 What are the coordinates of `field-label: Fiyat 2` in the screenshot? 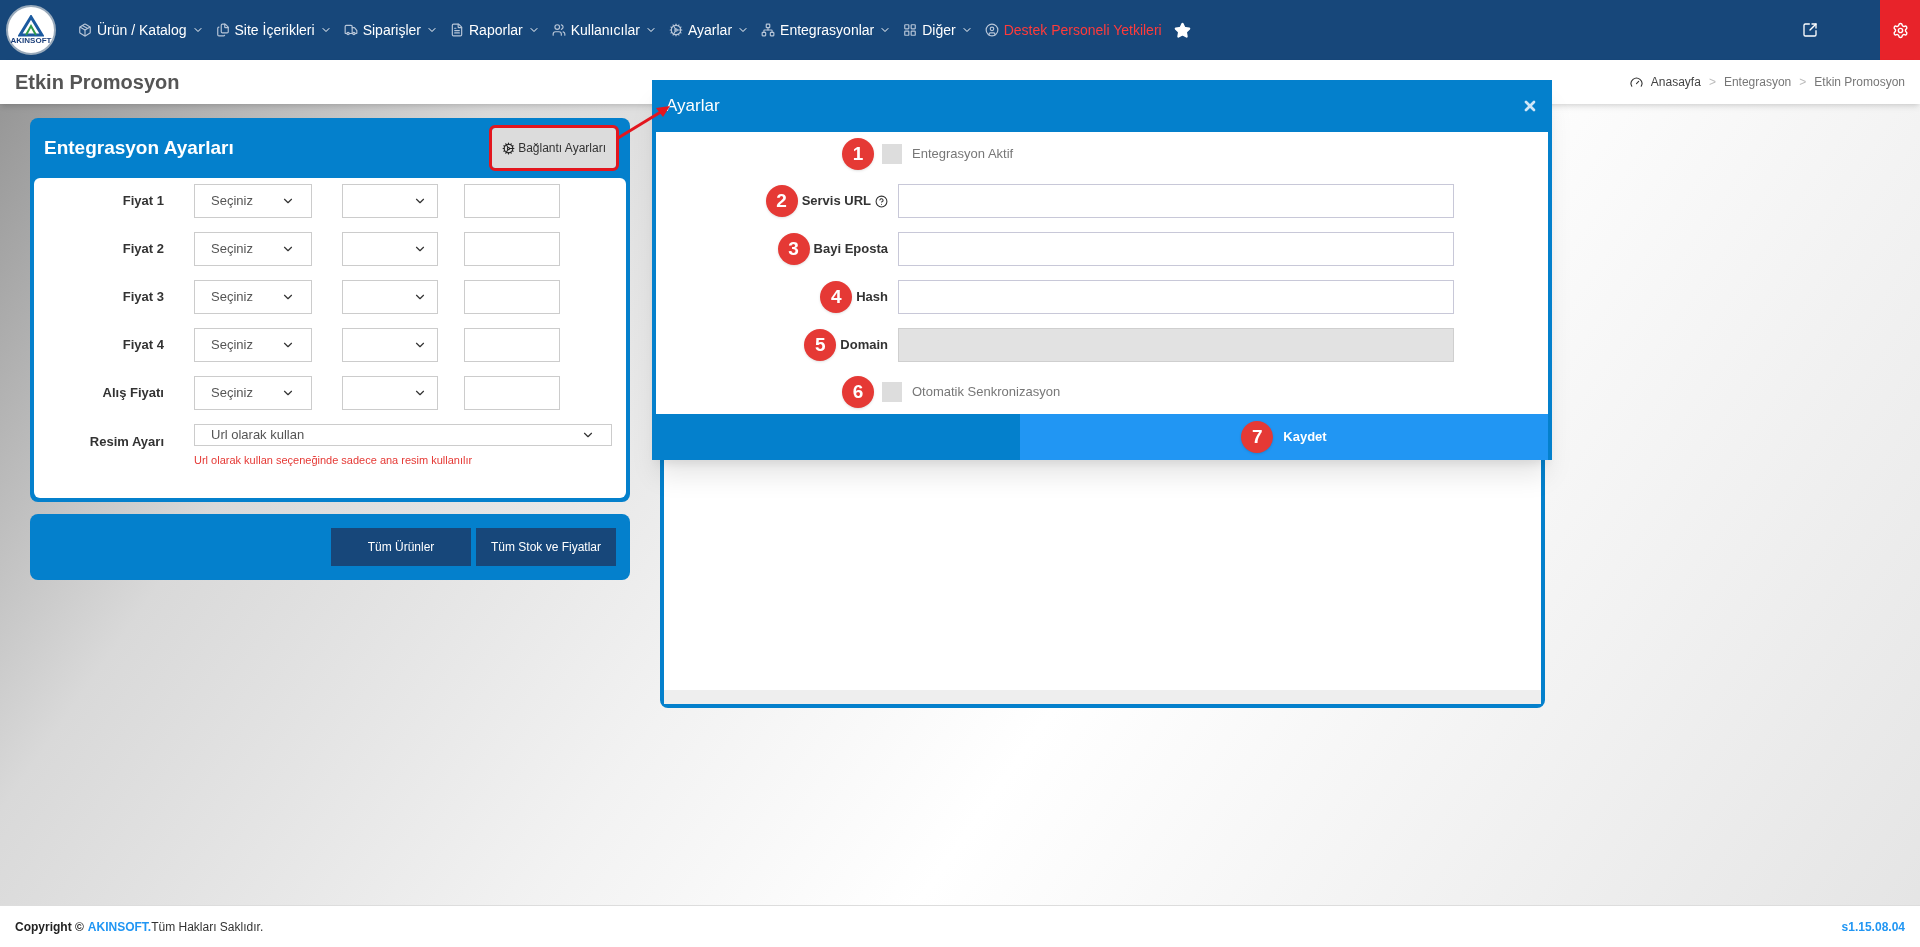 It's located at (142, 249).